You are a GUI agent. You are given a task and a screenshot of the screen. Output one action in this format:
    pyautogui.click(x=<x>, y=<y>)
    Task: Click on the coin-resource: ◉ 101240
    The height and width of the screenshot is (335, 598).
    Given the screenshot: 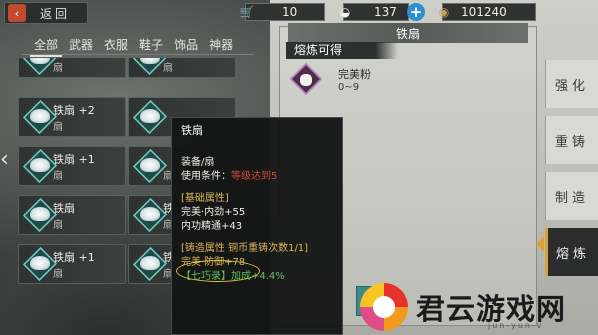 What is the action you would take?
    pyautogui.click(x=487, y=12)
    